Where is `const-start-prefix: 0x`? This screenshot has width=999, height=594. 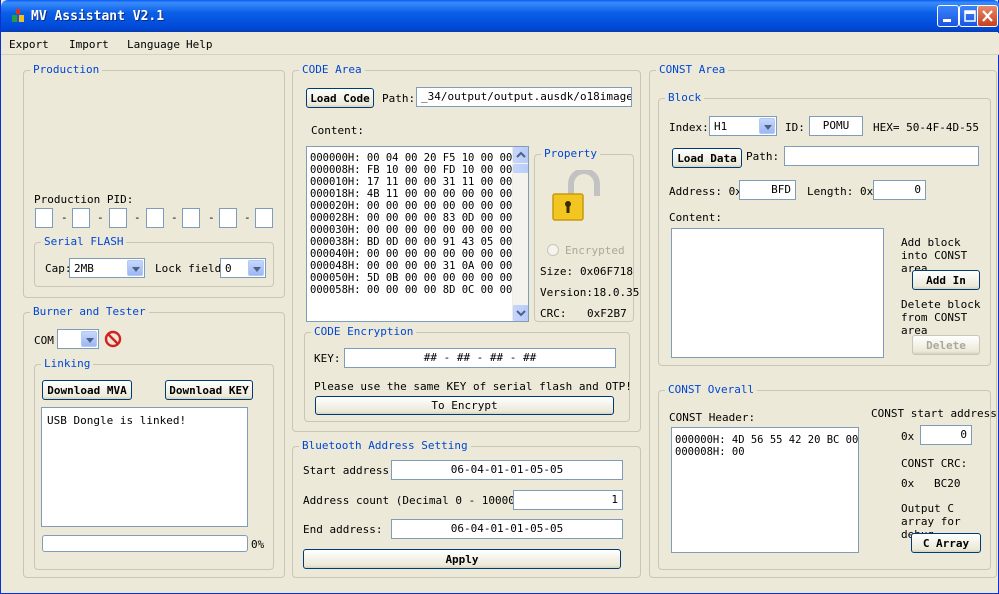
const-start-prefix: 0x is located at coordinates (908, 436).